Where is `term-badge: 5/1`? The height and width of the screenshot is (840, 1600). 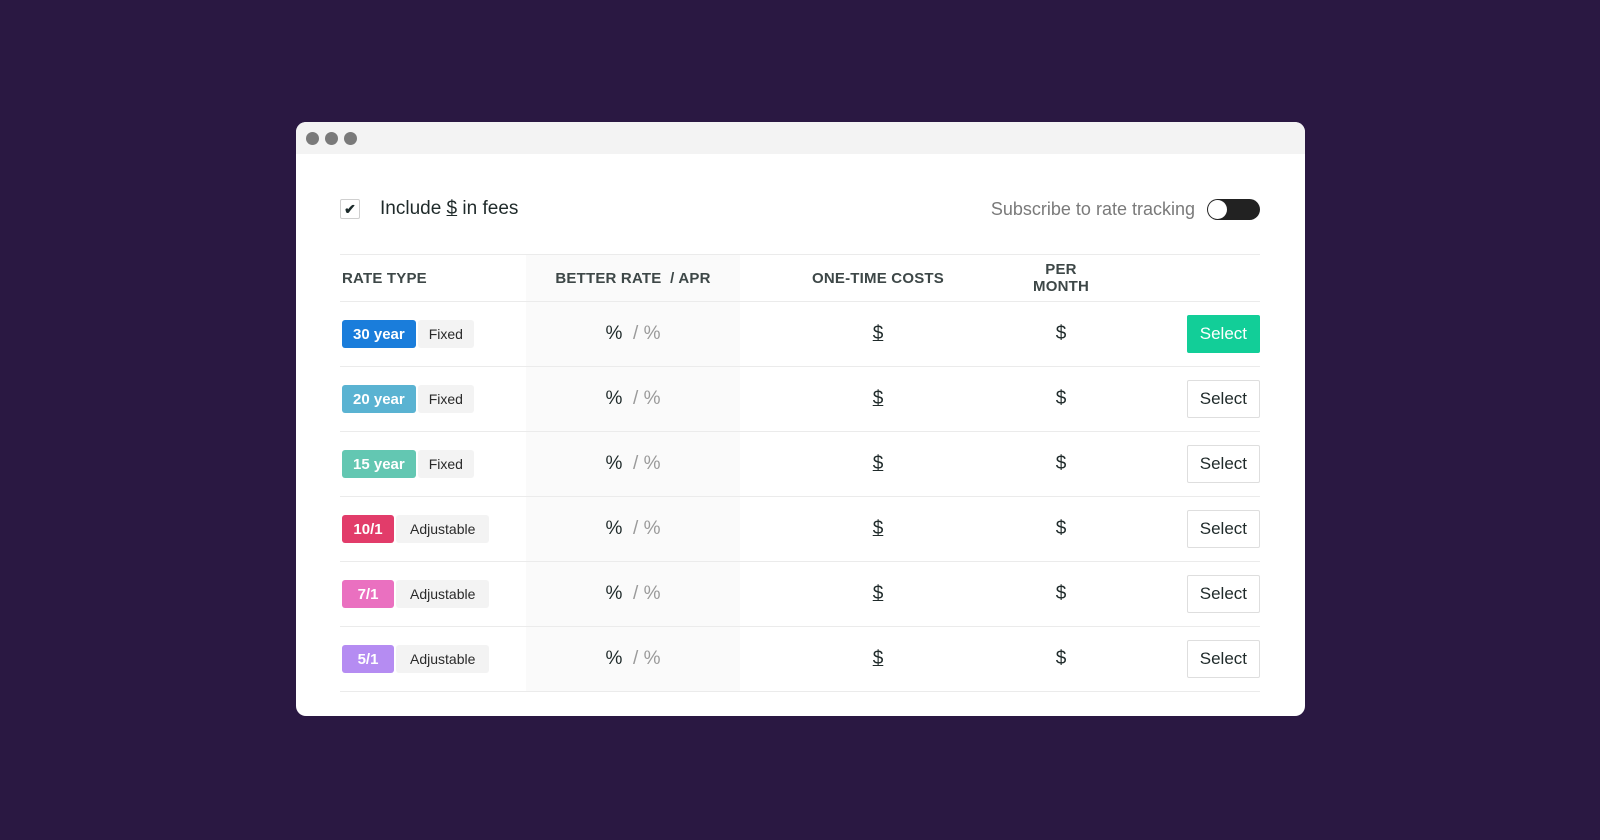 term-badge: 5/1 is located at coordinates (368, 659).